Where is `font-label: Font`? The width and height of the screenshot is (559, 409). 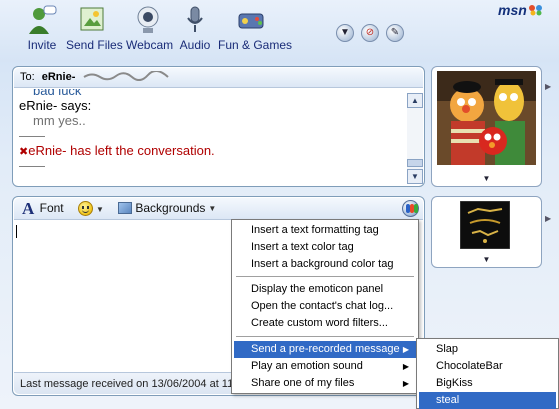
font-label: Font is located at coordinates (51, 208).